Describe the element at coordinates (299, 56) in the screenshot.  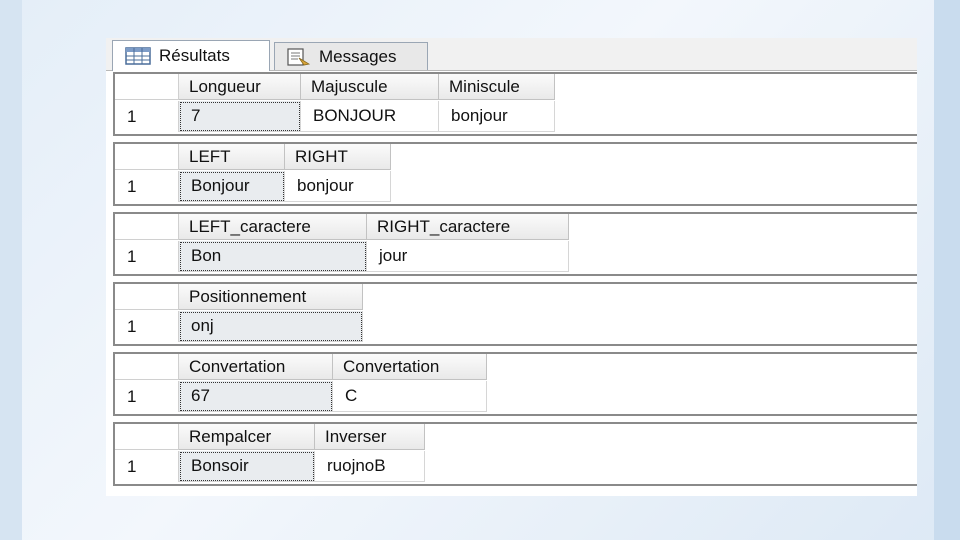
I see `messages-icon` at that location.